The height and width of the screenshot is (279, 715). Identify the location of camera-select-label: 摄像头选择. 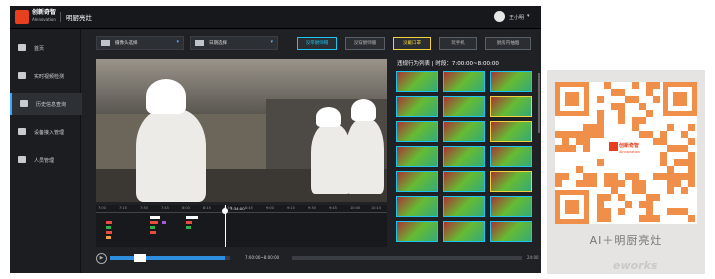
(126, 43).